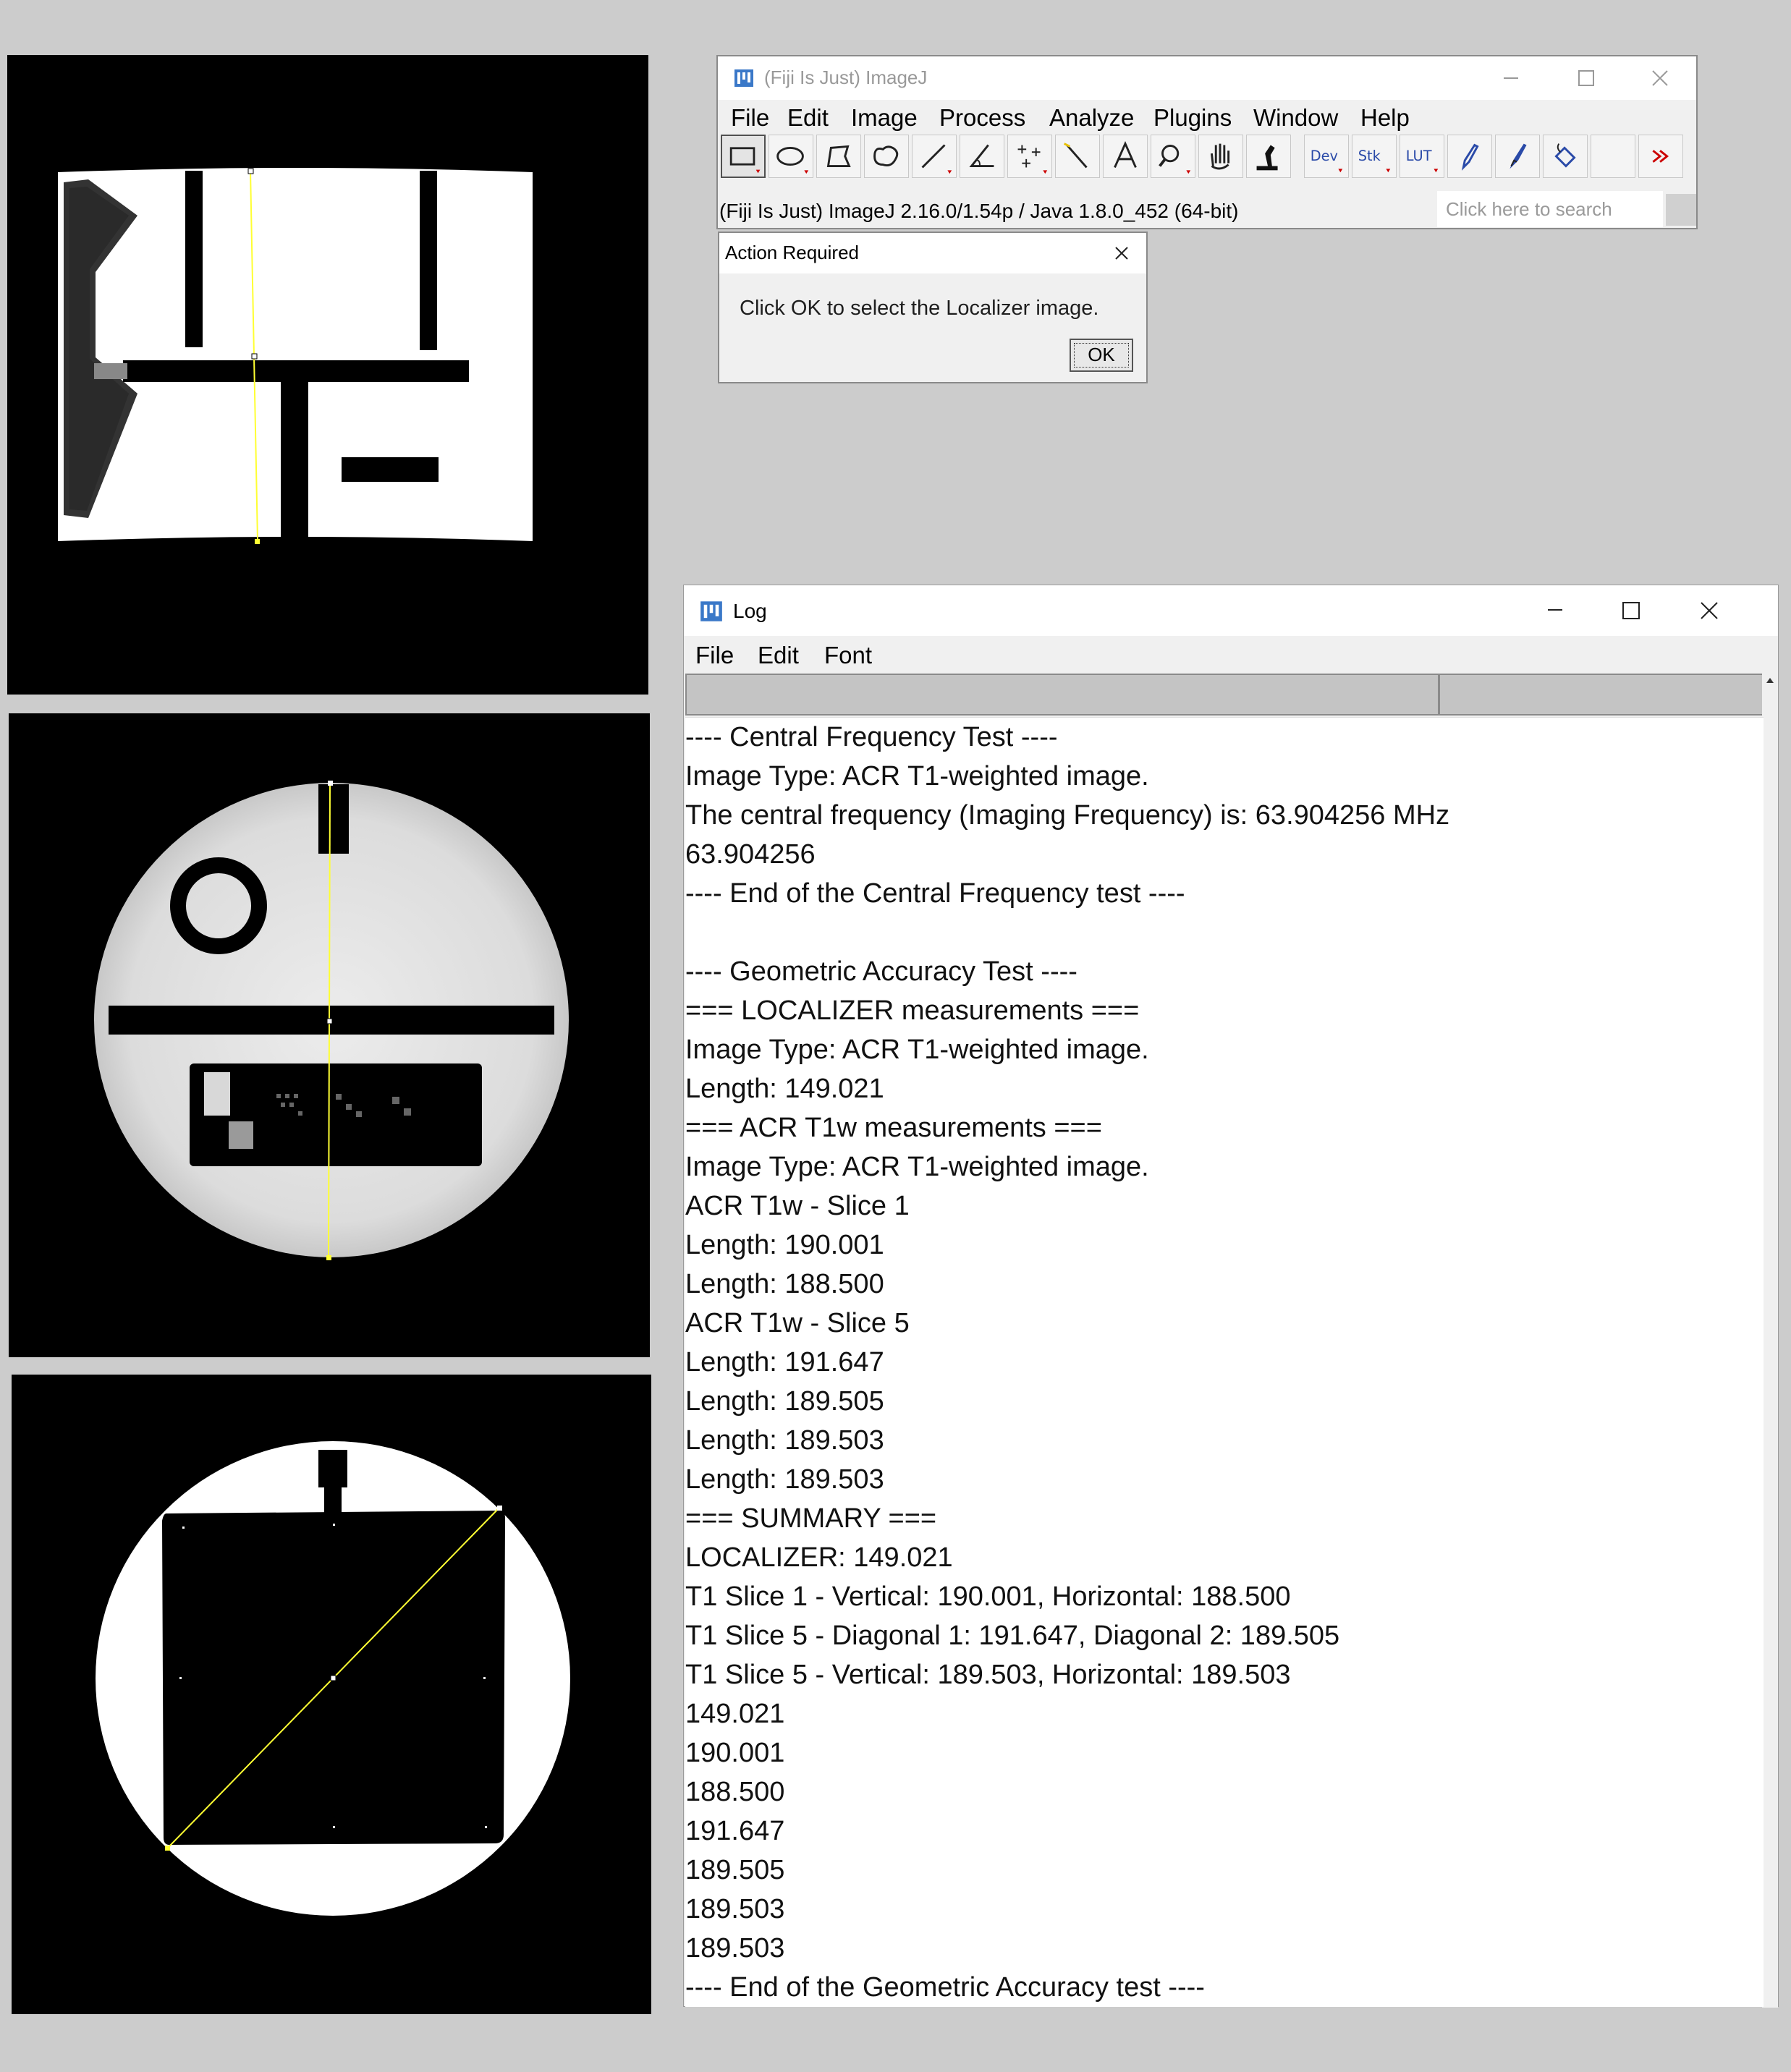  I want to click on menu-image: Image, so click(884, 118).